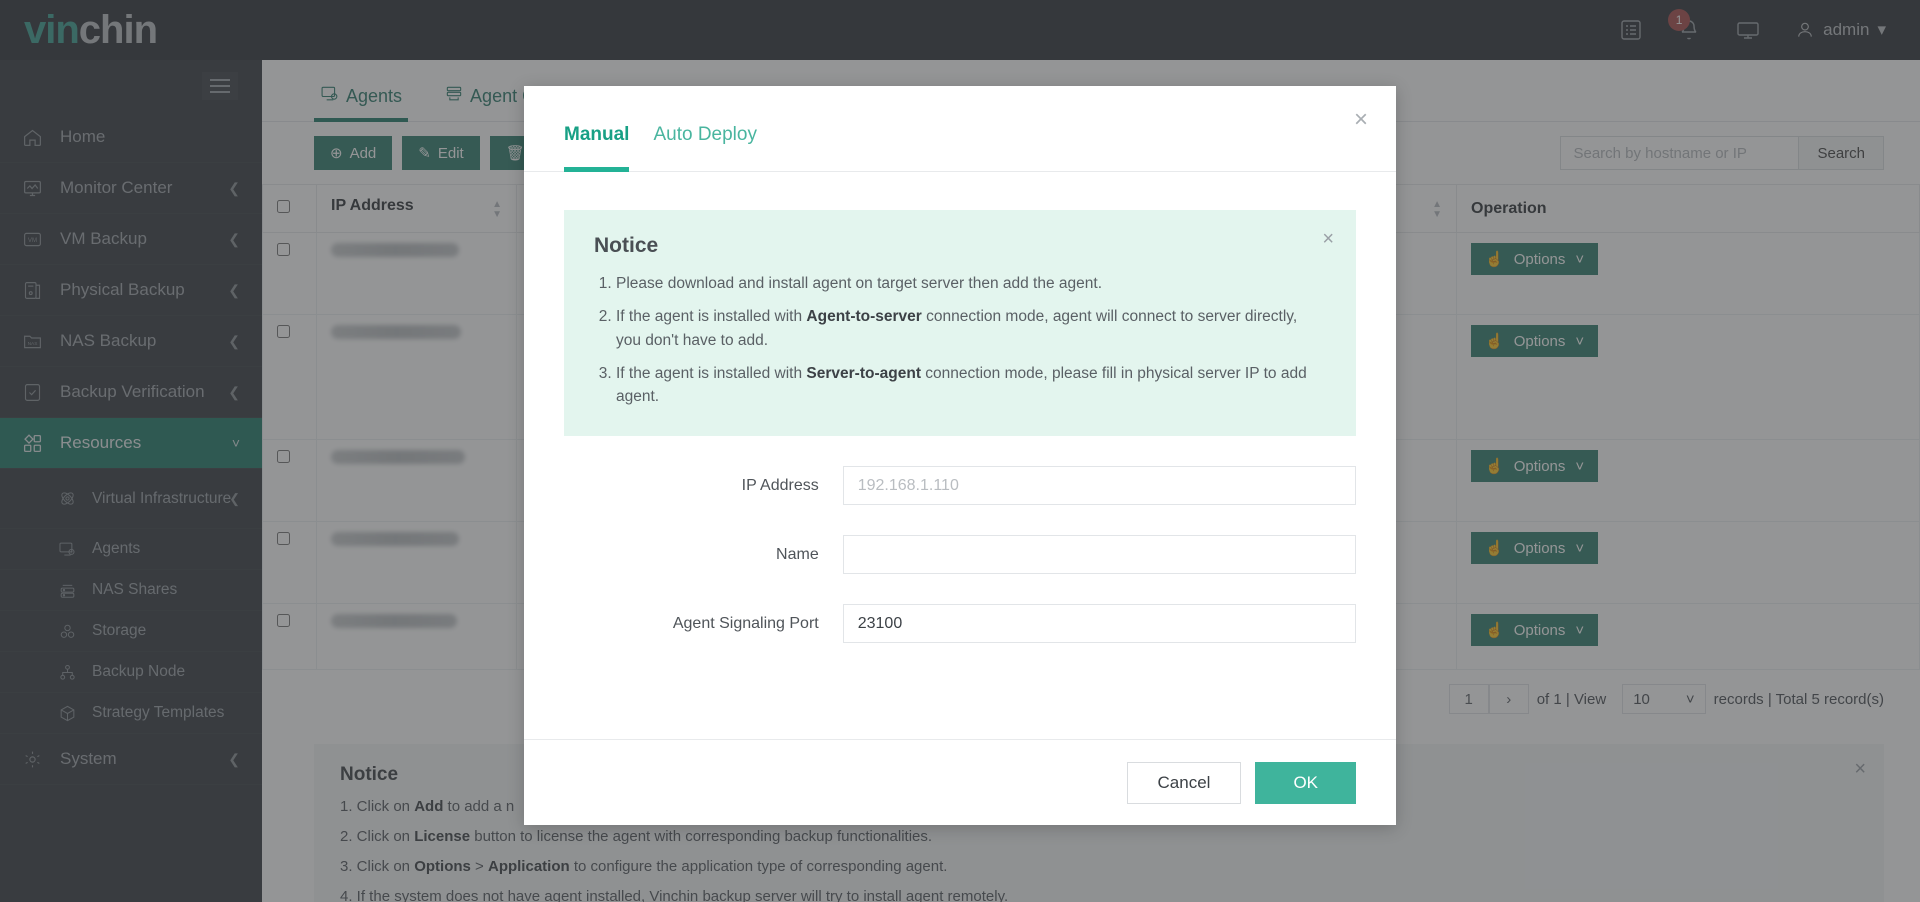  I want to click on dialog-tab-auto-deploy: Auto Deploy, so click(705, 139).